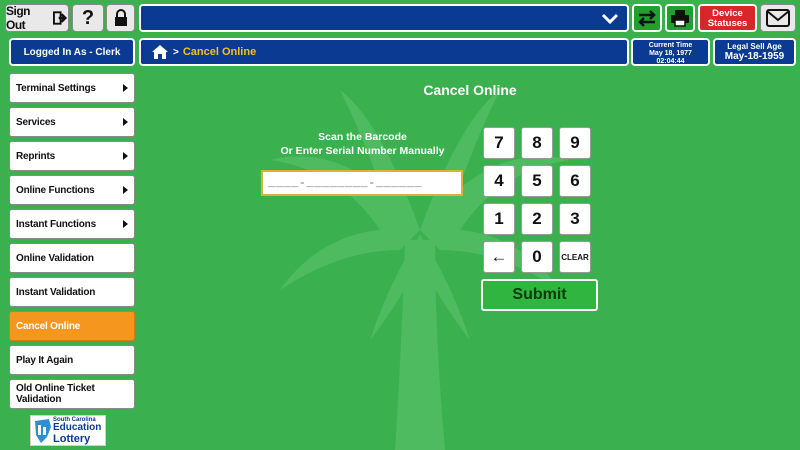 Image resolution: width=800 pixels, height=450 pixels. I want to click on messages-button, so click(778, 18).